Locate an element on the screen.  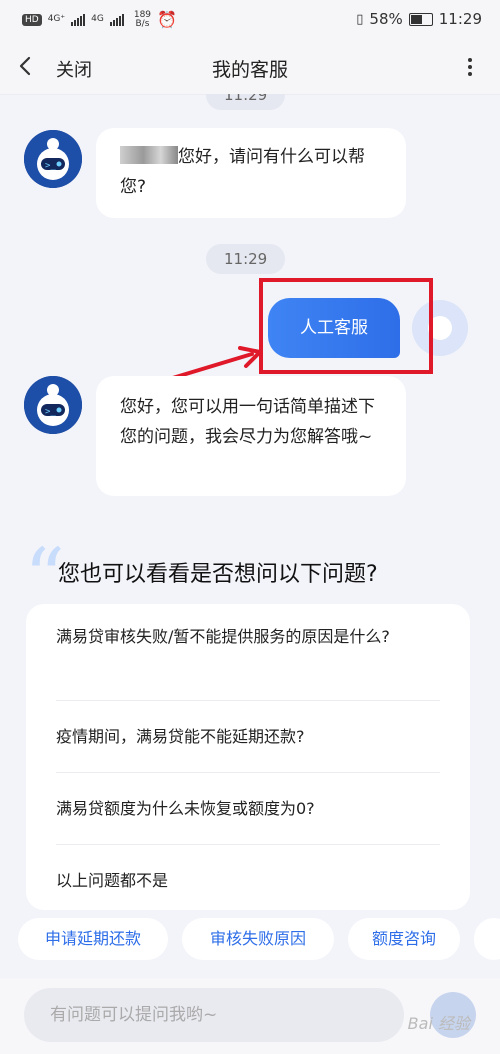
more-icon is located at coordinates (470, 67).